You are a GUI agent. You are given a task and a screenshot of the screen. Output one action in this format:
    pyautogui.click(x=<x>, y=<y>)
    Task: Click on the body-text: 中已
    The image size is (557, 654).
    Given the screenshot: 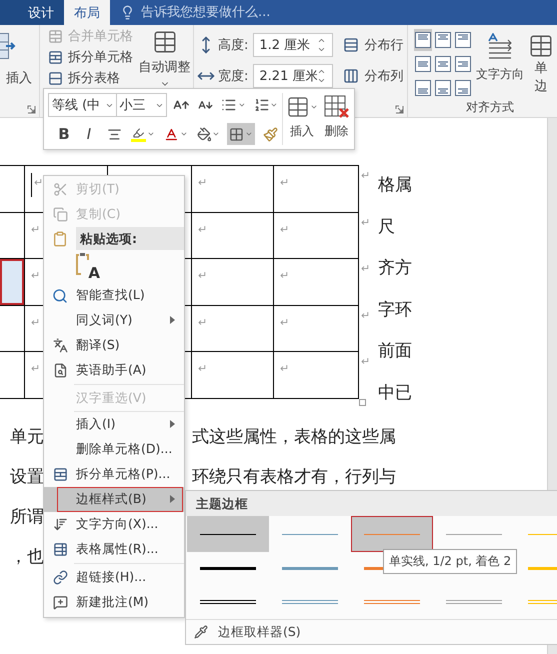 What is the action you would take?
    pyautogui.click(x=395, y=393)
    